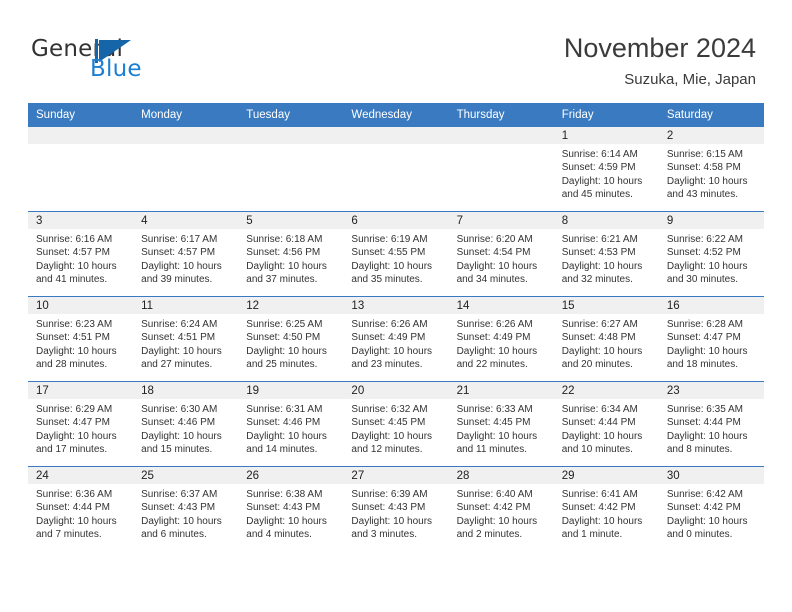 The image size is (792, 612). Describe the element at coordinates (291, 475) in the screenshot. I see `day-number: 26` at that location.